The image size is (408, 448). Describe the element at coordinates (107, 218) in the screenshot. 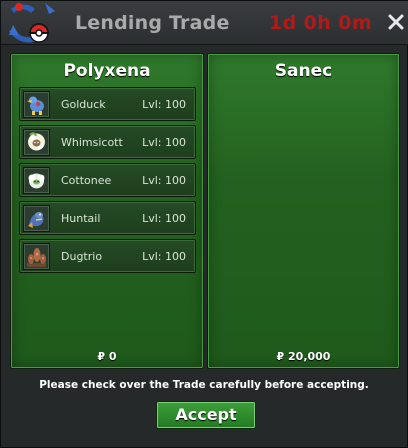

I see `pokemon-slot-huntail: Huntail Lvl: 100` at that location.